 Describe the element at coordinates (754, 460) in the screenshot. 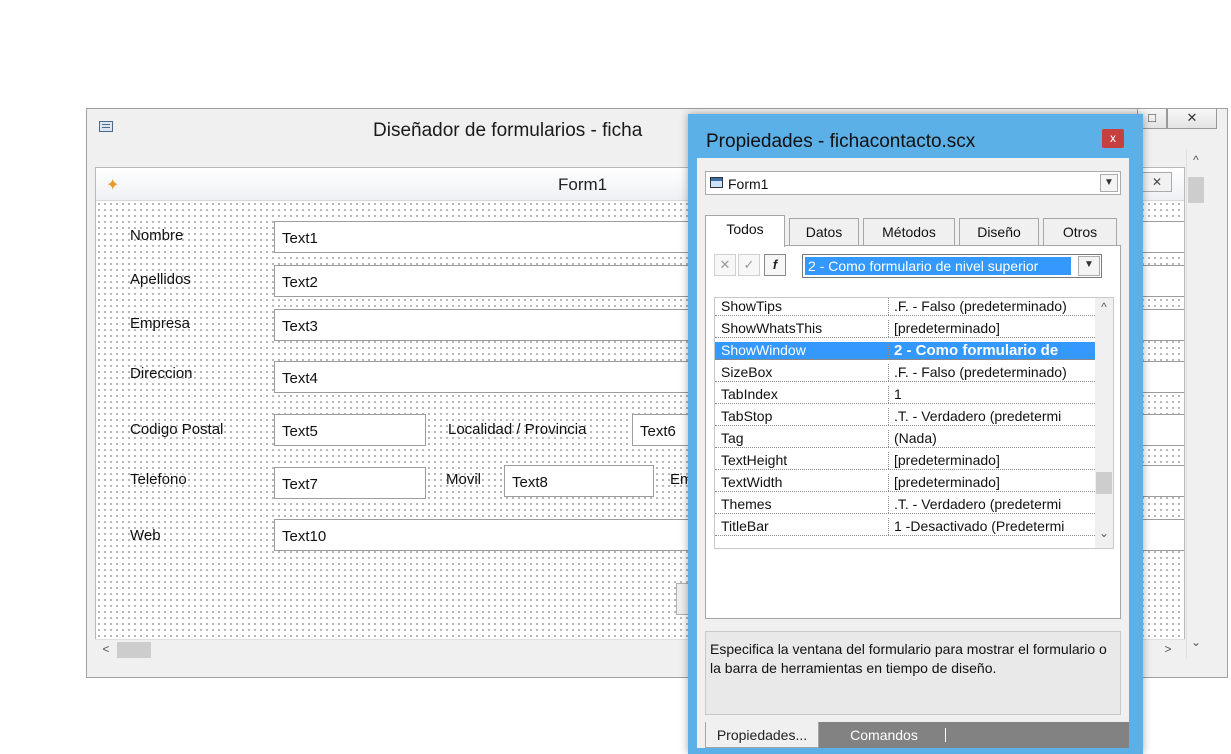

I see `property-name: TextHeight` at that location.